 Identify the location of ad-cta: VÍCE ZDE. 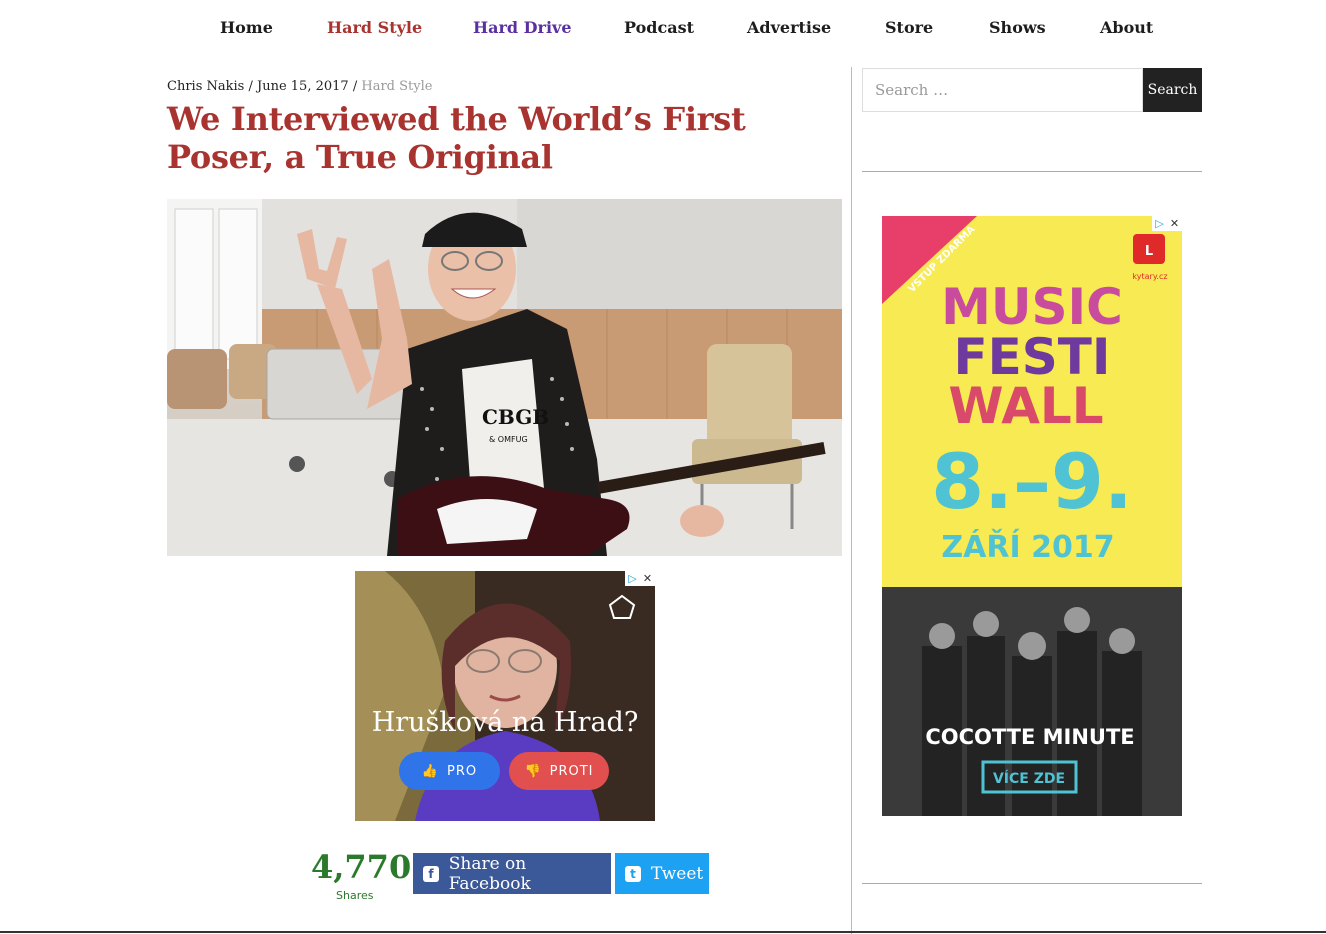
(1029, 778).